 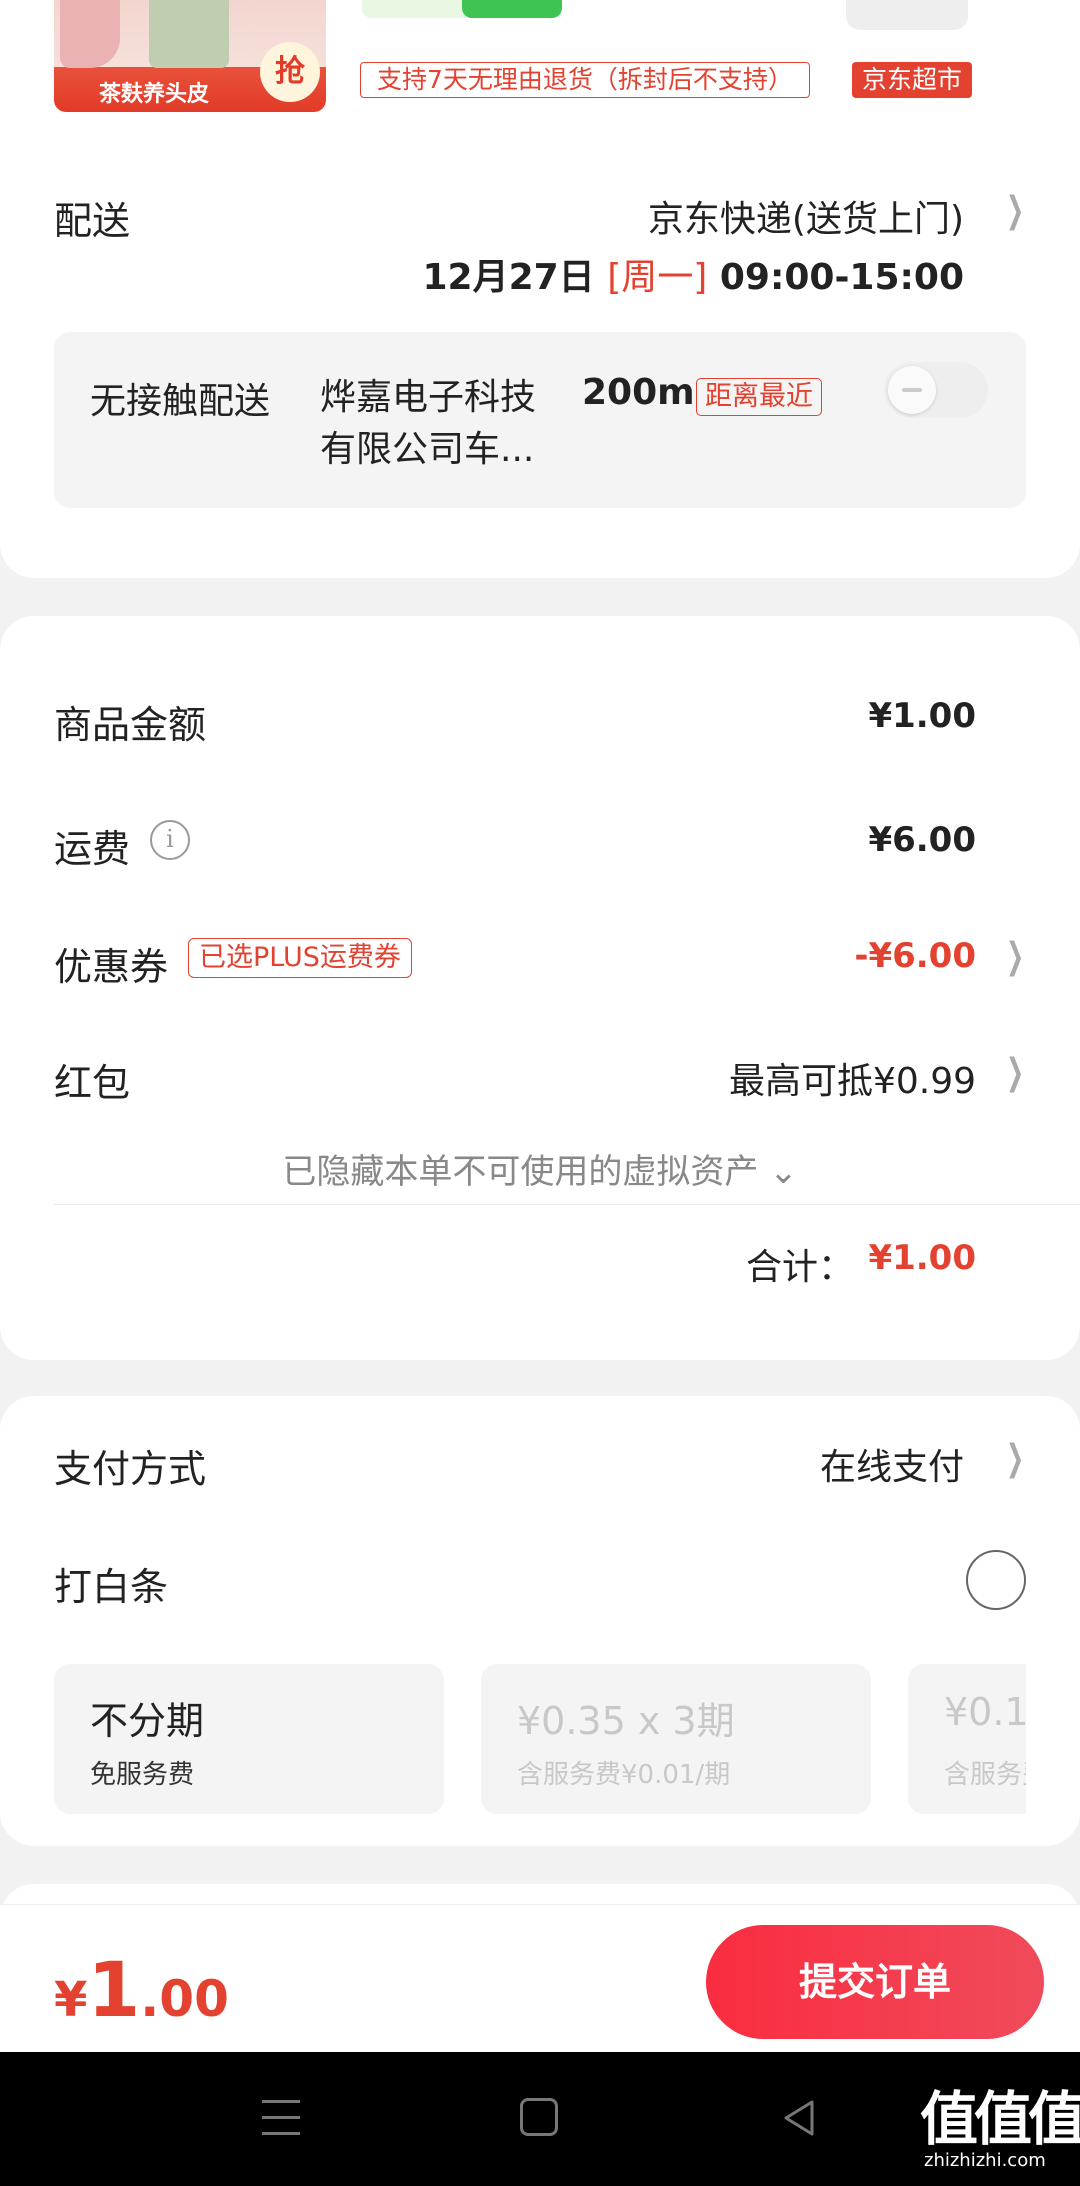 I want to click on total-label: 合计：, so click(x=799, y=1267).